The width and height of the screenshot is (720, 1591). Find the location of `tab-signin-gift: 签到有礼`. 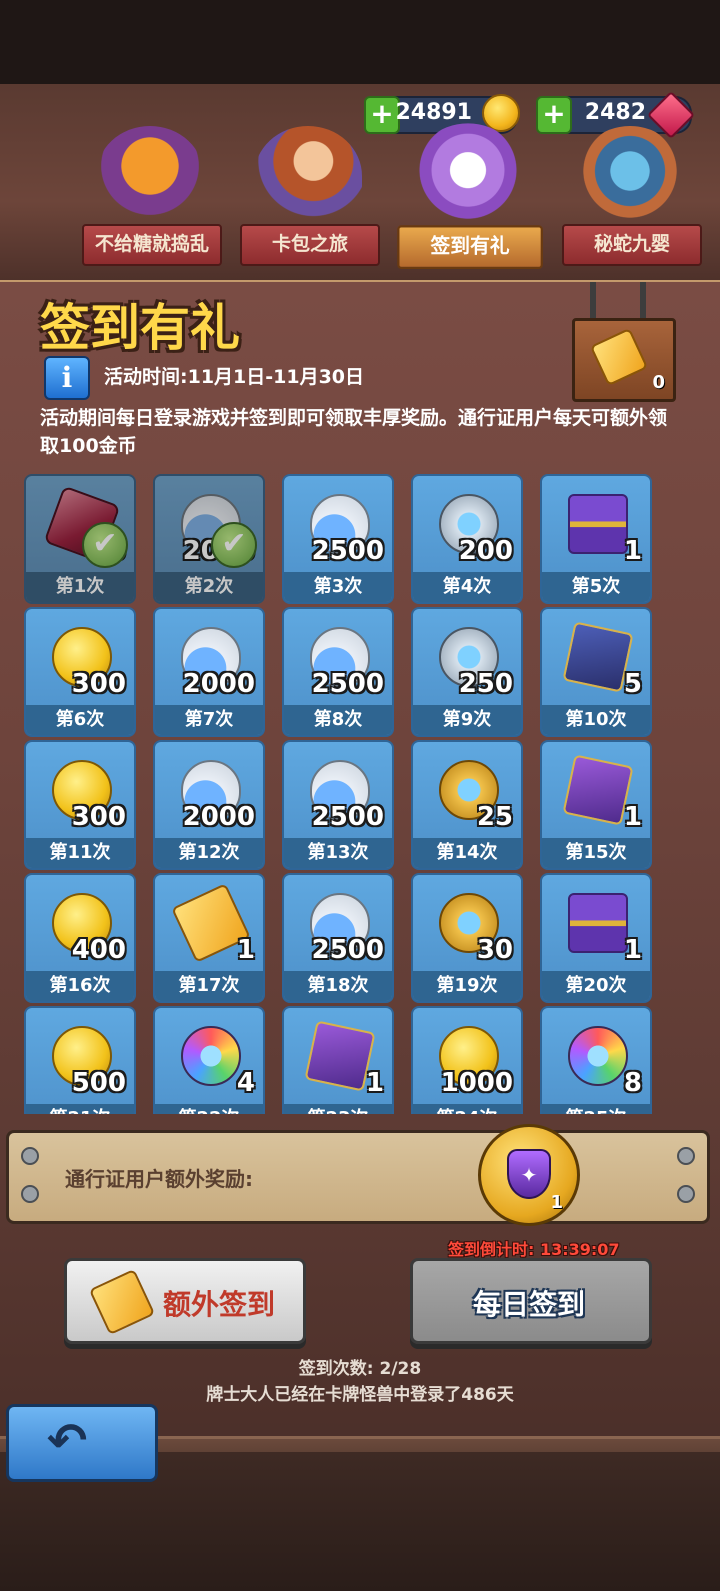

tab-signin-gift: 签到有礼 is located at coordinates (470, 192).